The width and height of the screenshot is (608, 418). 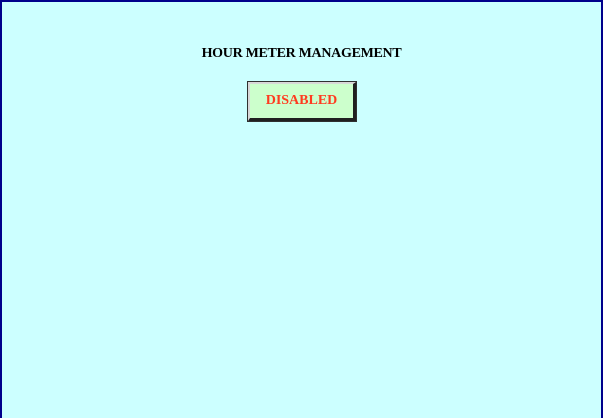 I want to click on status-button-label: DISABLED, so click(x=301, y=100).